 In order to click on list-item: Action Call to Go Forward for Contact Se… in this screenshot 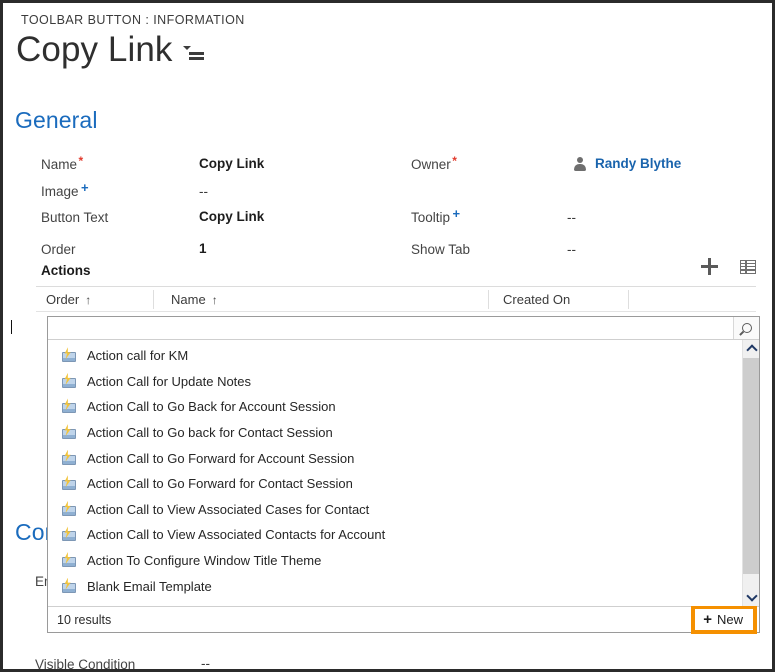, I will do `click(395, 484)`.